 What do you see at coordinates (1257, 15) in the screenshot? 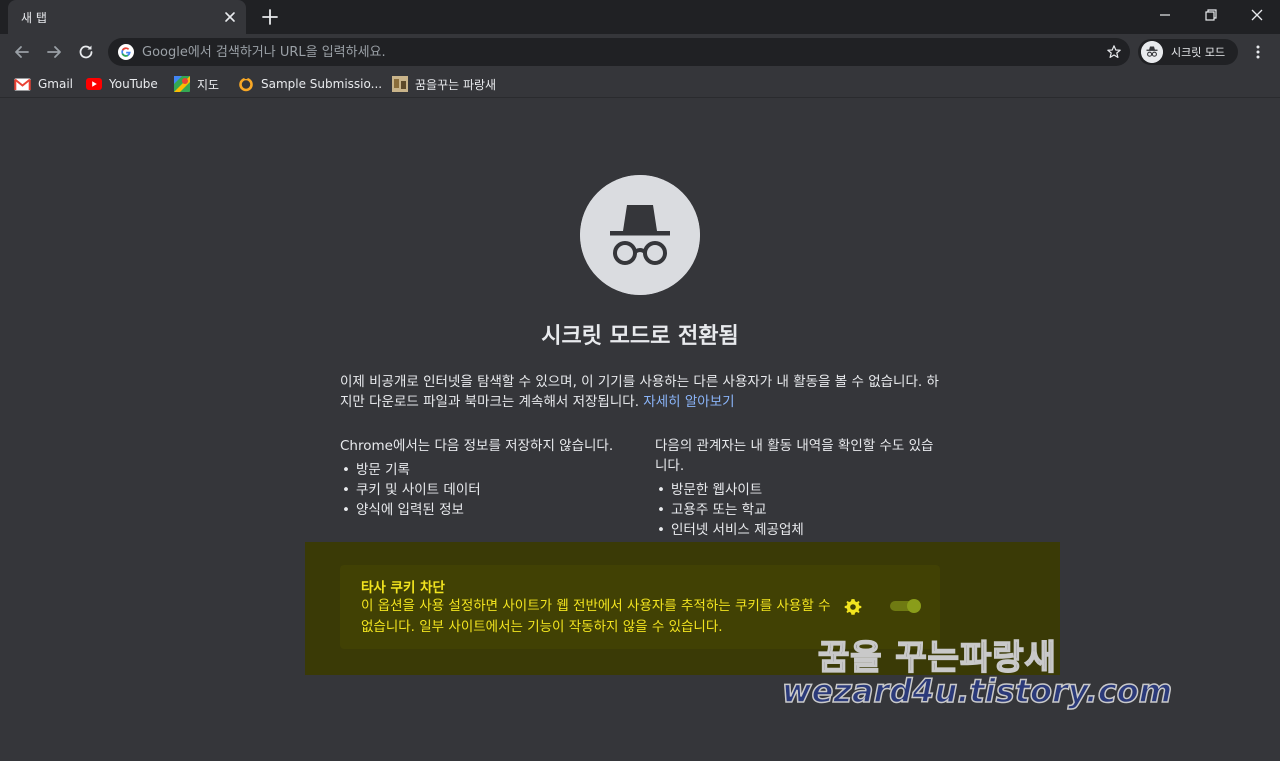
I see `window-close-icon` at bounding box center [1257, 15].